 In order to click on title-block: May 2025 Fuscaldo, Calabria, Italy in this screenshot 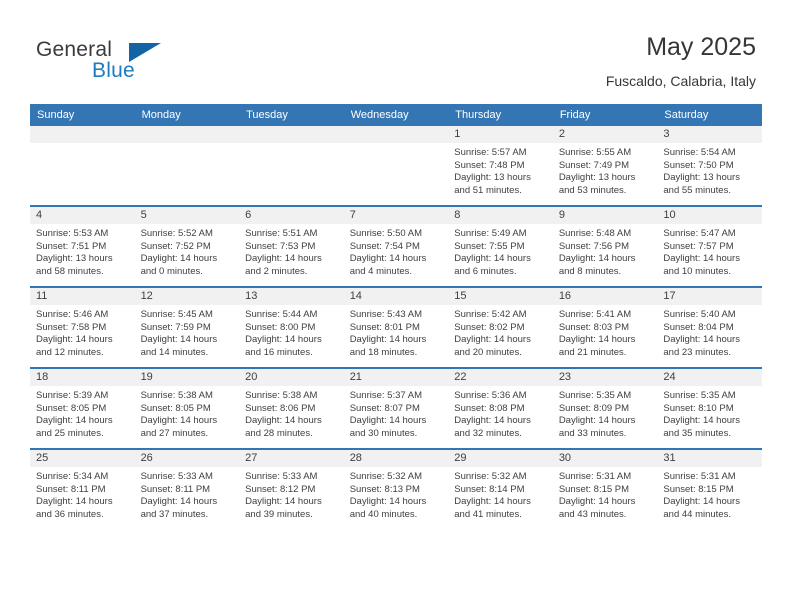, I will do `click(681, 61)`.